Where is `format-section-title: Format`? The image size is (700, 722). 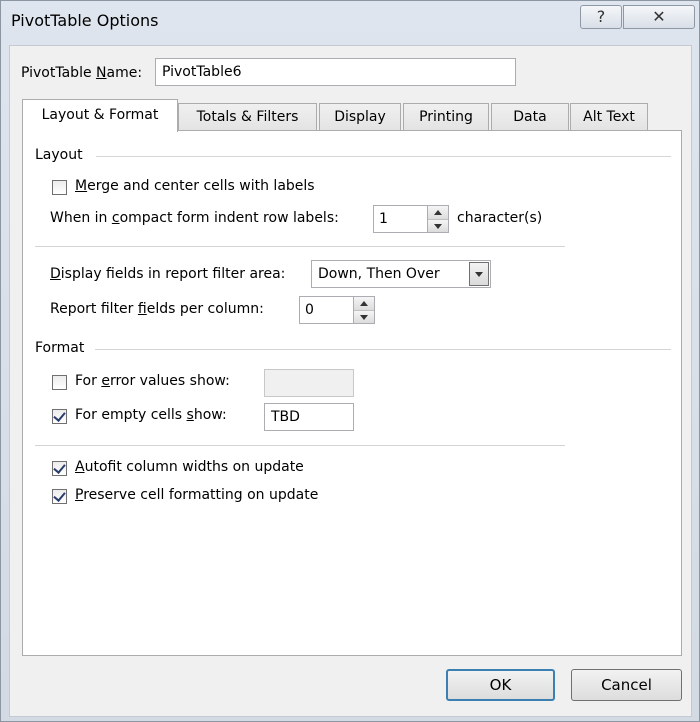 format-section-title: Format is located at coordinates (60, 348).